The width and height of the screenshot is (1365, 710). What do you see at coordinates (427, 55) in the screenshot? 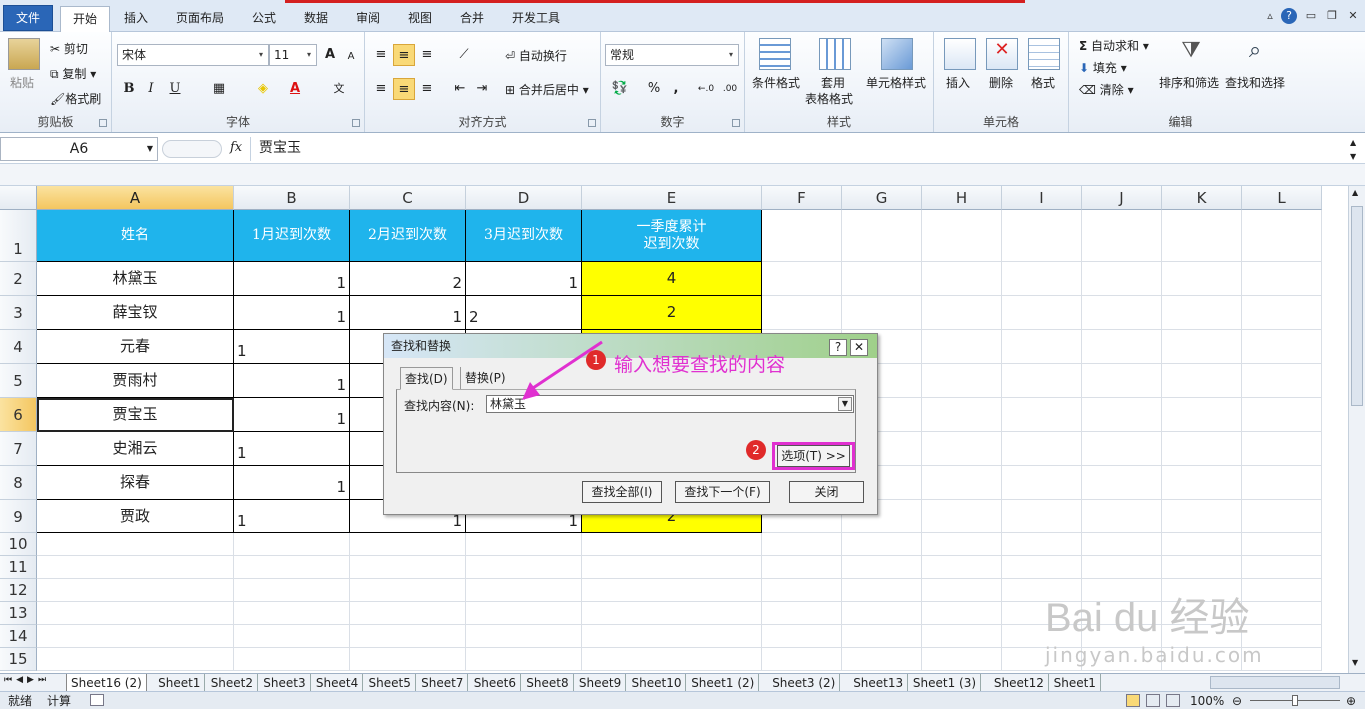
I see `align-bottom-icon: ≡` at bounding box center [427, 55].